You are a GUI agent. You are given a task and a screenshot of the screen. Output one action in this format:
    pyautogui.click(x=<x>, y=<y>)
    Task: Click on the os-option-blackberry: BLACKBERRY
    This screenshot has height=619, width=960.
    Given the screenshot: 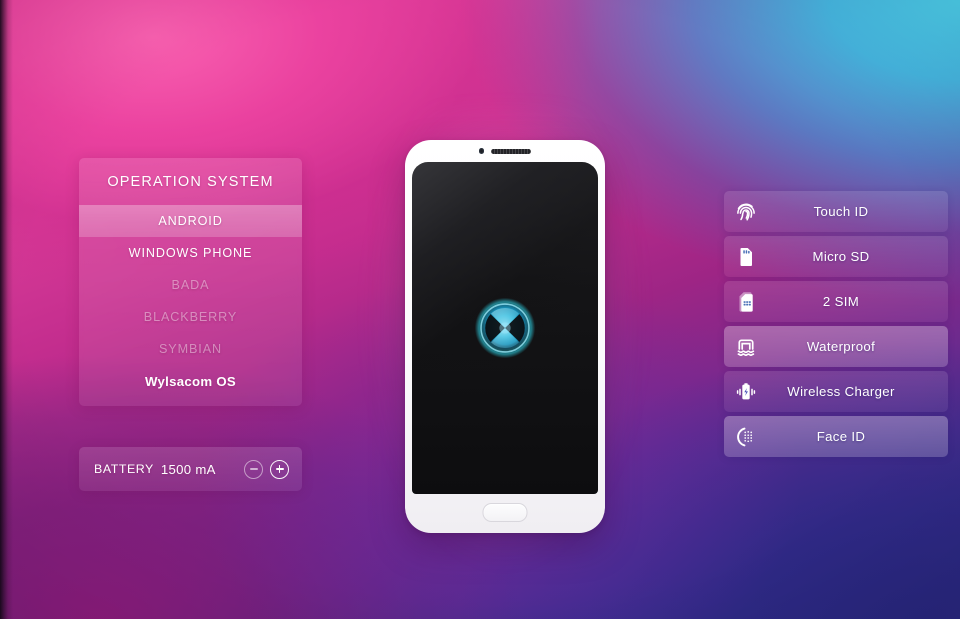 What is the action you would take?
    pyautogui.click(x=190, y=317)
    